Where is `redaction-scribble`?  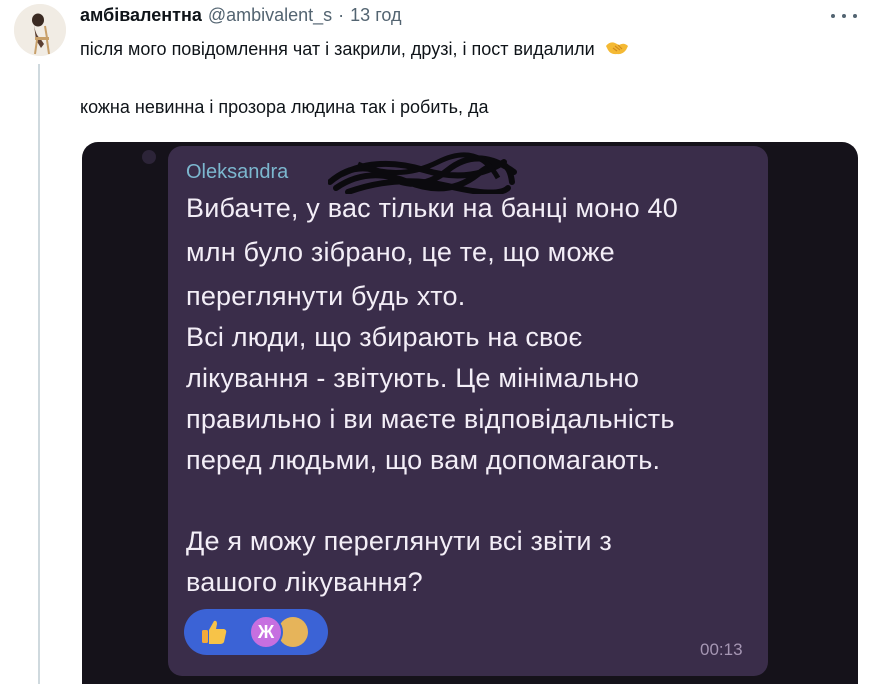
redaction-scribble is located at coordinates (422, 173).